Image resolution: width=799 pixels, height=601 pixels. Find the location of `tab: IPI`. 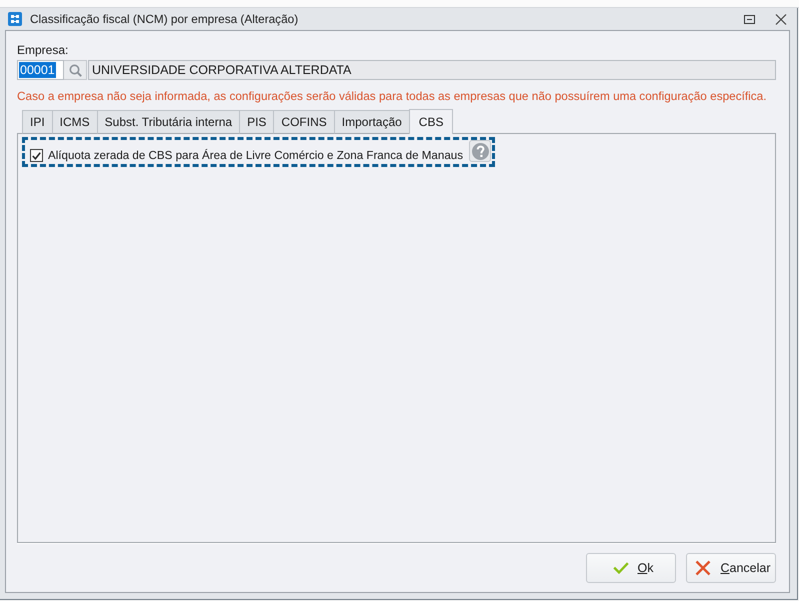

tab: IPI is located at coordinates (37, 122).